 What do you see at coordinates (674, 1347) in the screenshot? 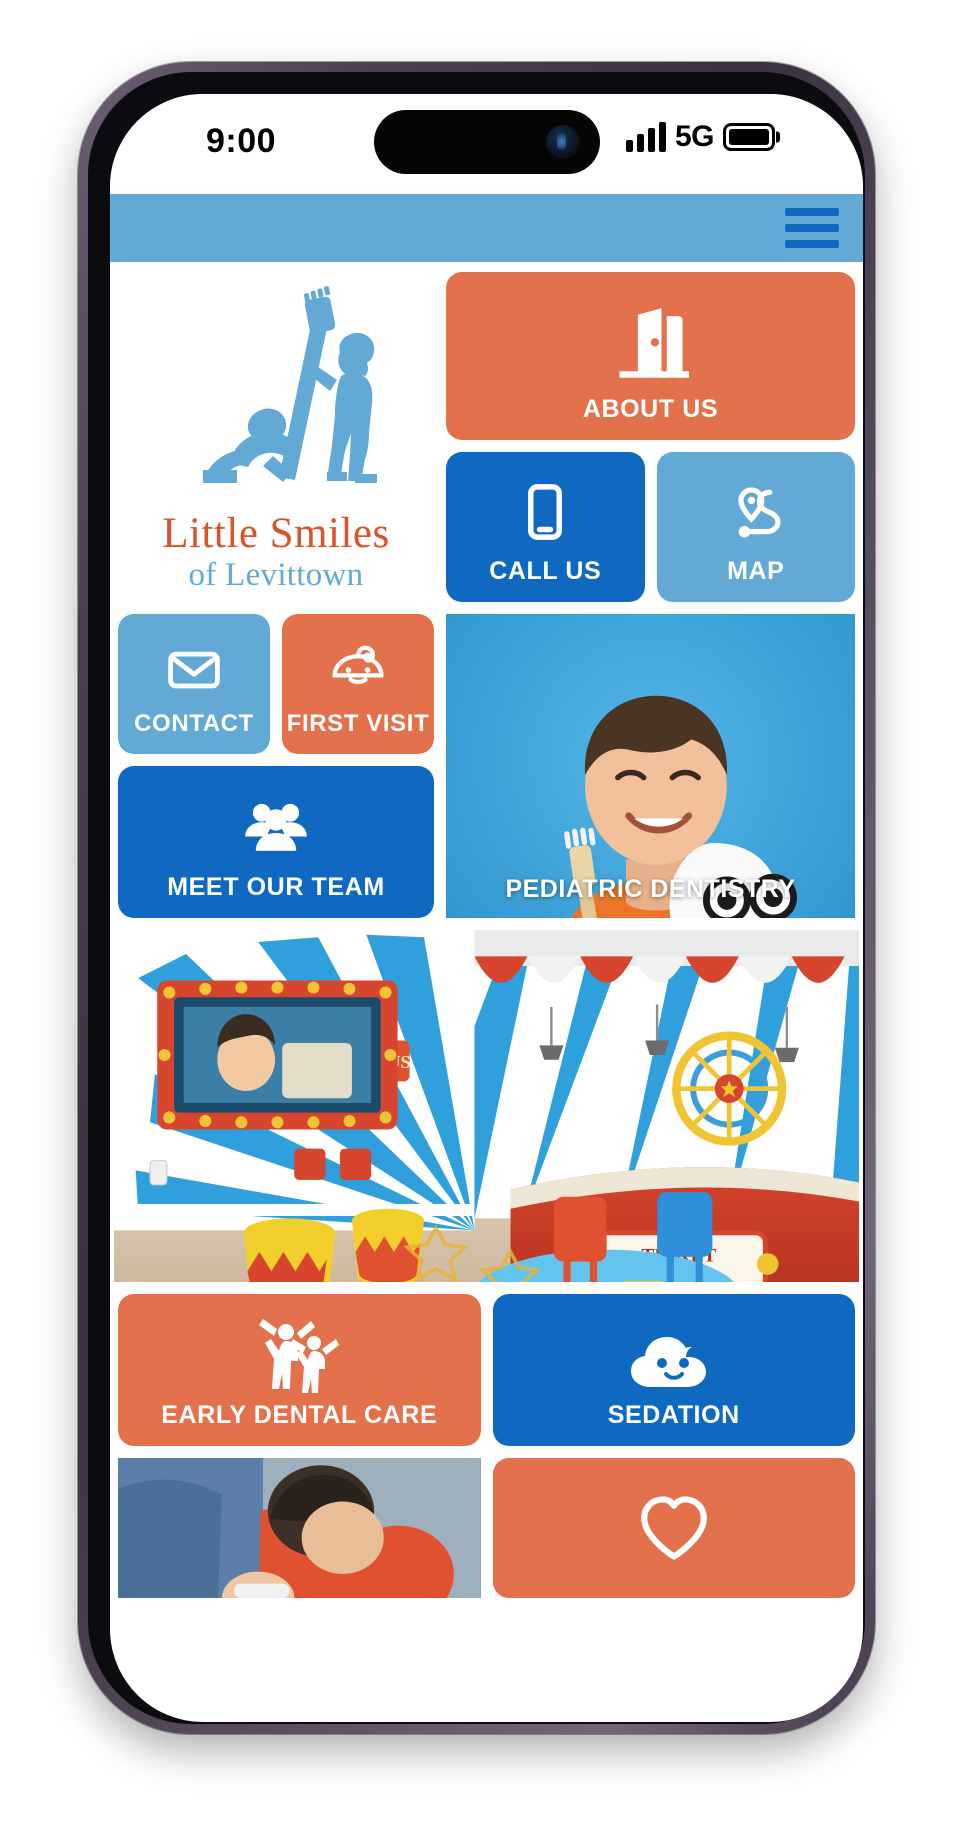
I see `sleeping-cloud-icon` at bounding box center [674, 1347].